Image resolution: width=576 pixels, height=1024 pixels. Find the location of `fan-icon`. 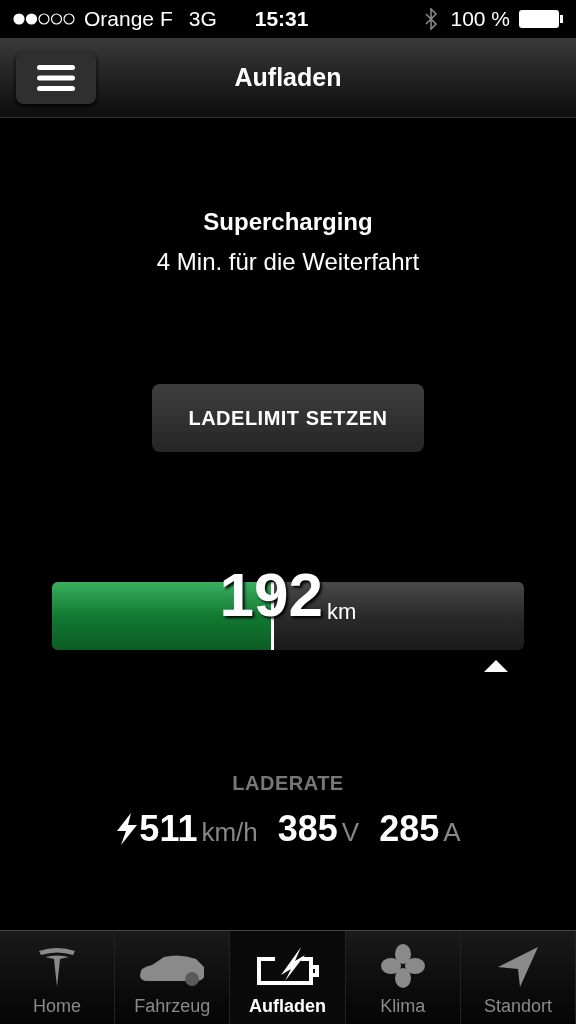

fan-icon is located at coordinates (402, 966).